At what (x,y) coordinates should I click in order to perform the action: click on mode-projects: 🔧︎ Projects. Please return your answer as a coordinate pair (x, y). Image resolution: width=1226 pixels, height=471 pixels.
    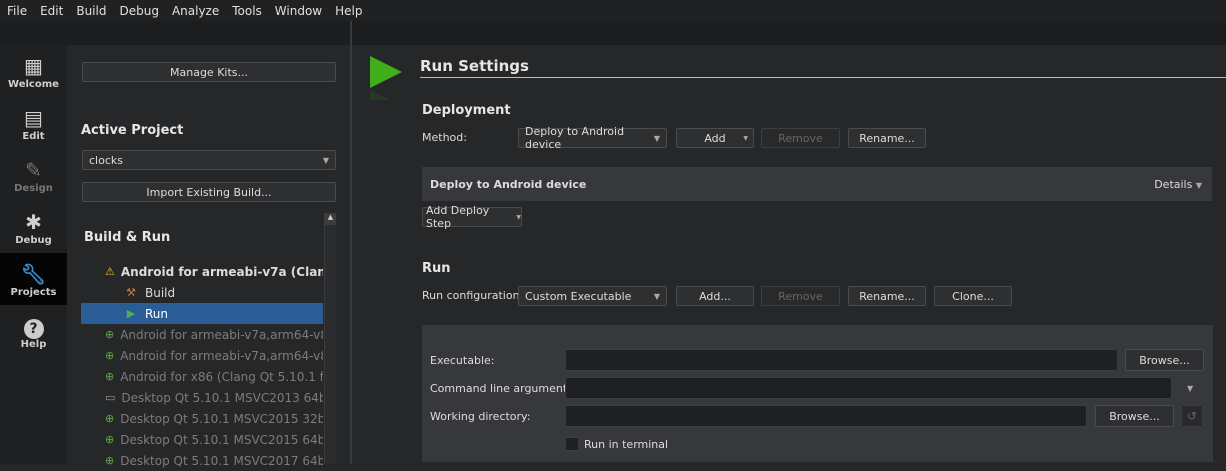
    Looking at the image, I should click on (33, 279).